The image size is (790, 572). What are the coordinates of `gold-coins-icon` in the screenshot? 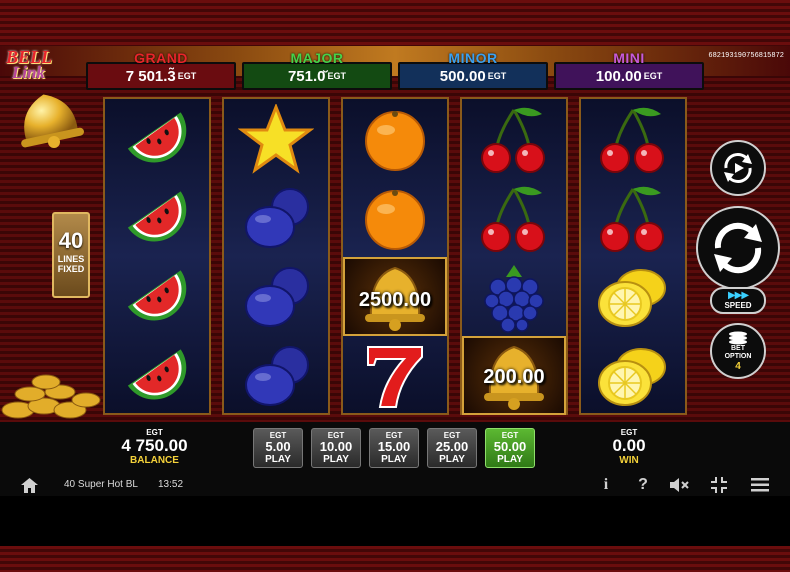 It's located at (51, 396).